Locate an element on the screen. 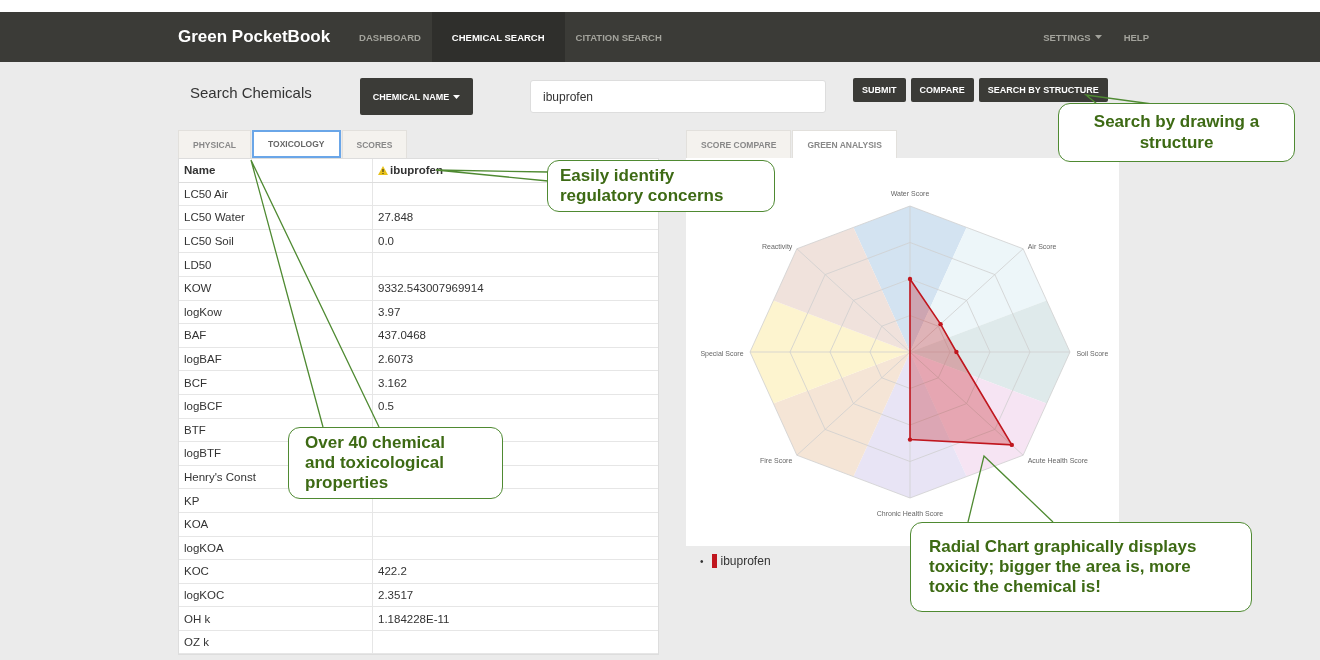 The image size is (1320, 660). column-header: Name is located at coordinates (276, 170).